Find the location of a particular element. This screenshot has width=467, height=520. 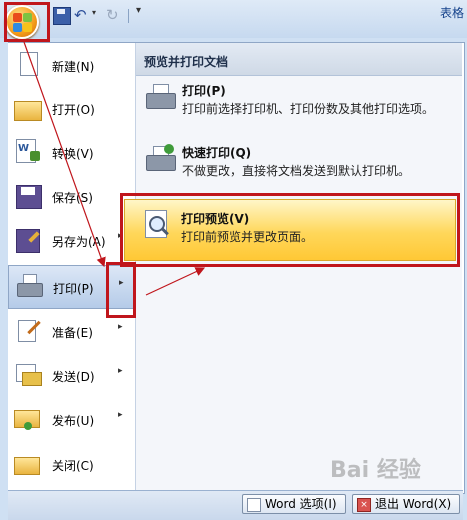

save-icon is located at coordinates (62, 16).